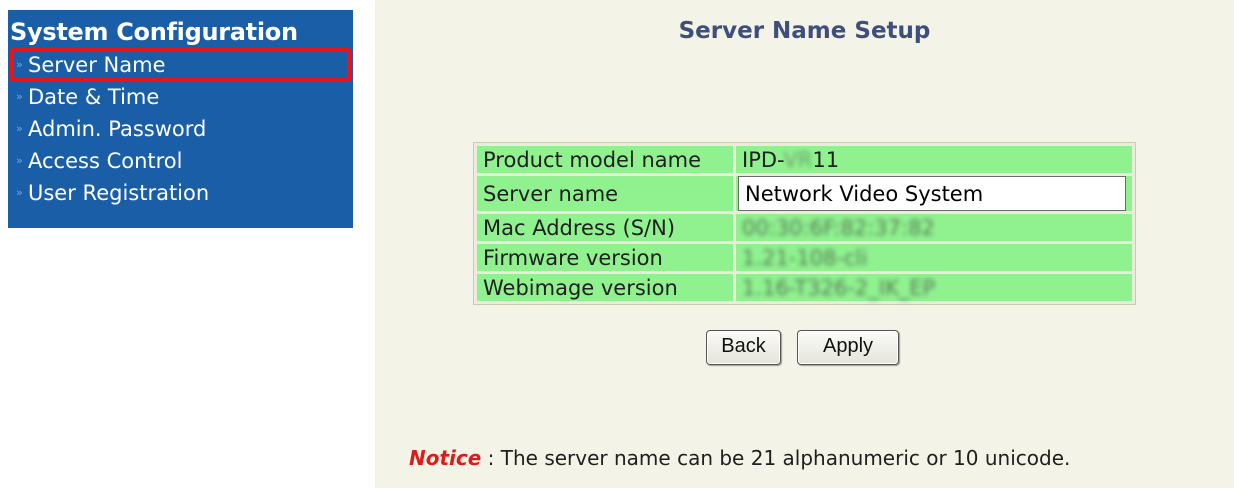  I want to click on model-suffix: 11, so click(826, 159).